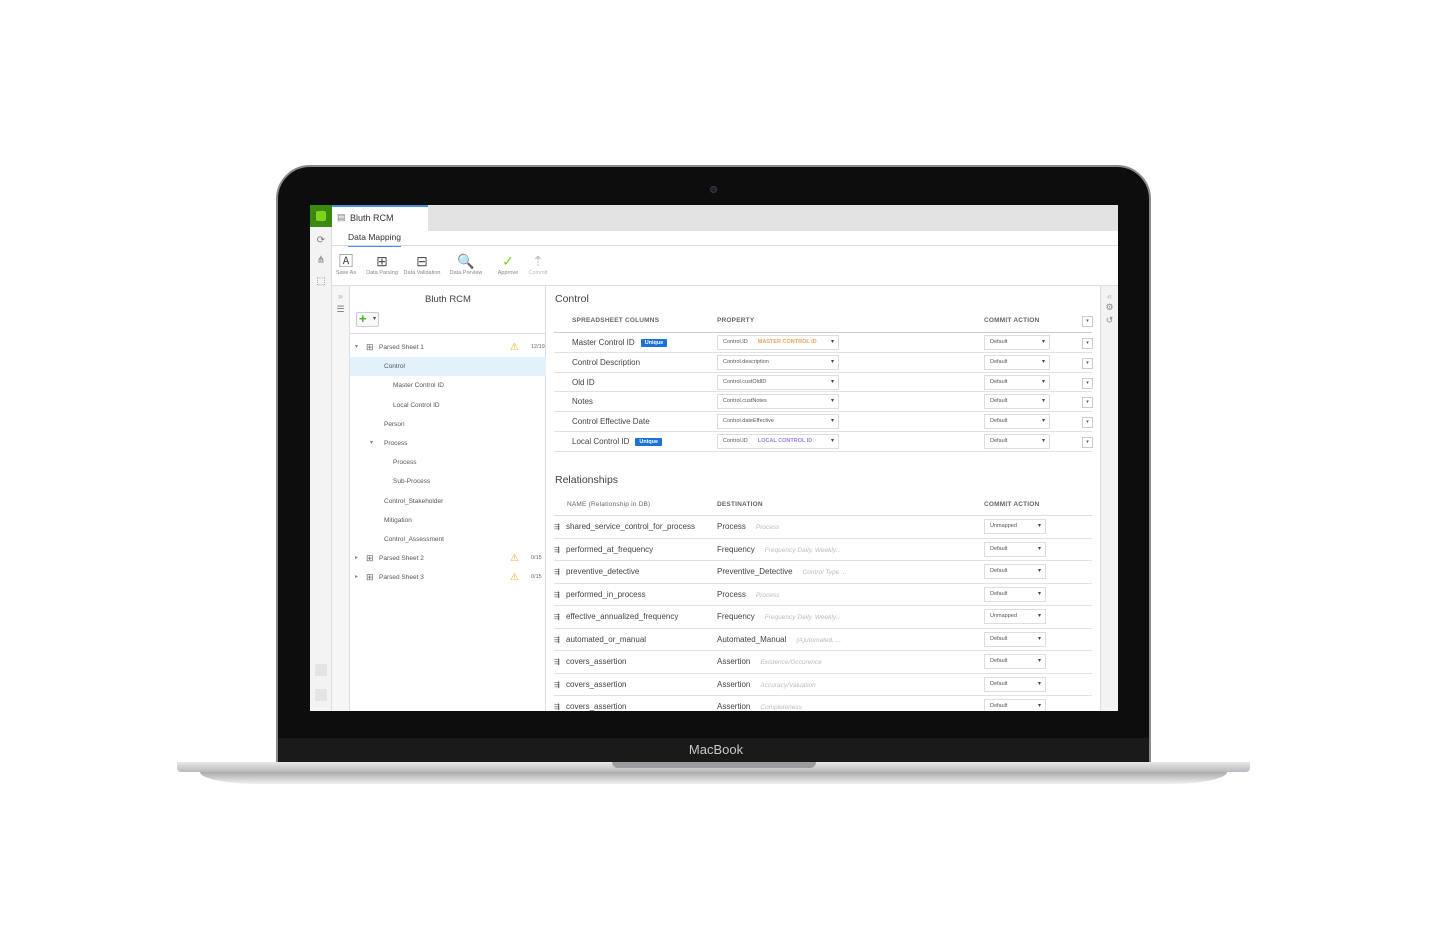 This screenshot has width=1432, height=952. I want to click on property-select: Control.custNotes ▾, so click(778, 402).